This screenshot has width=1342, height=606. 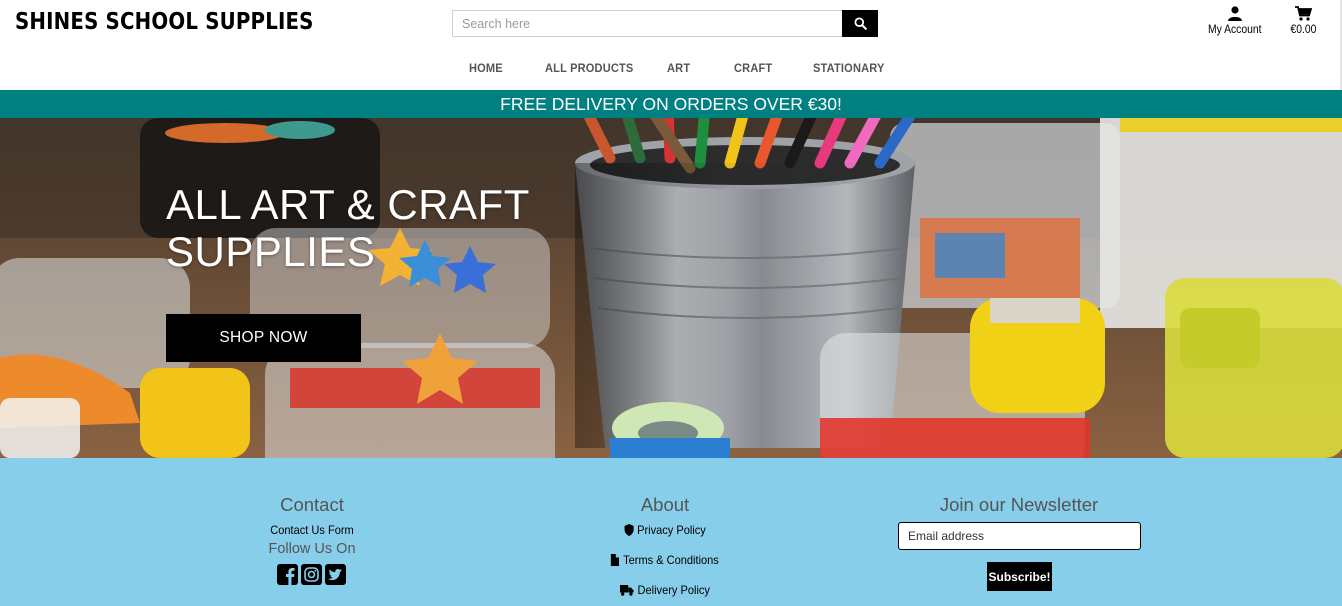 What do you see at coordinates (629, 530) in the screenshot?
I see `shield-icon` at bounding box center [629, 530].